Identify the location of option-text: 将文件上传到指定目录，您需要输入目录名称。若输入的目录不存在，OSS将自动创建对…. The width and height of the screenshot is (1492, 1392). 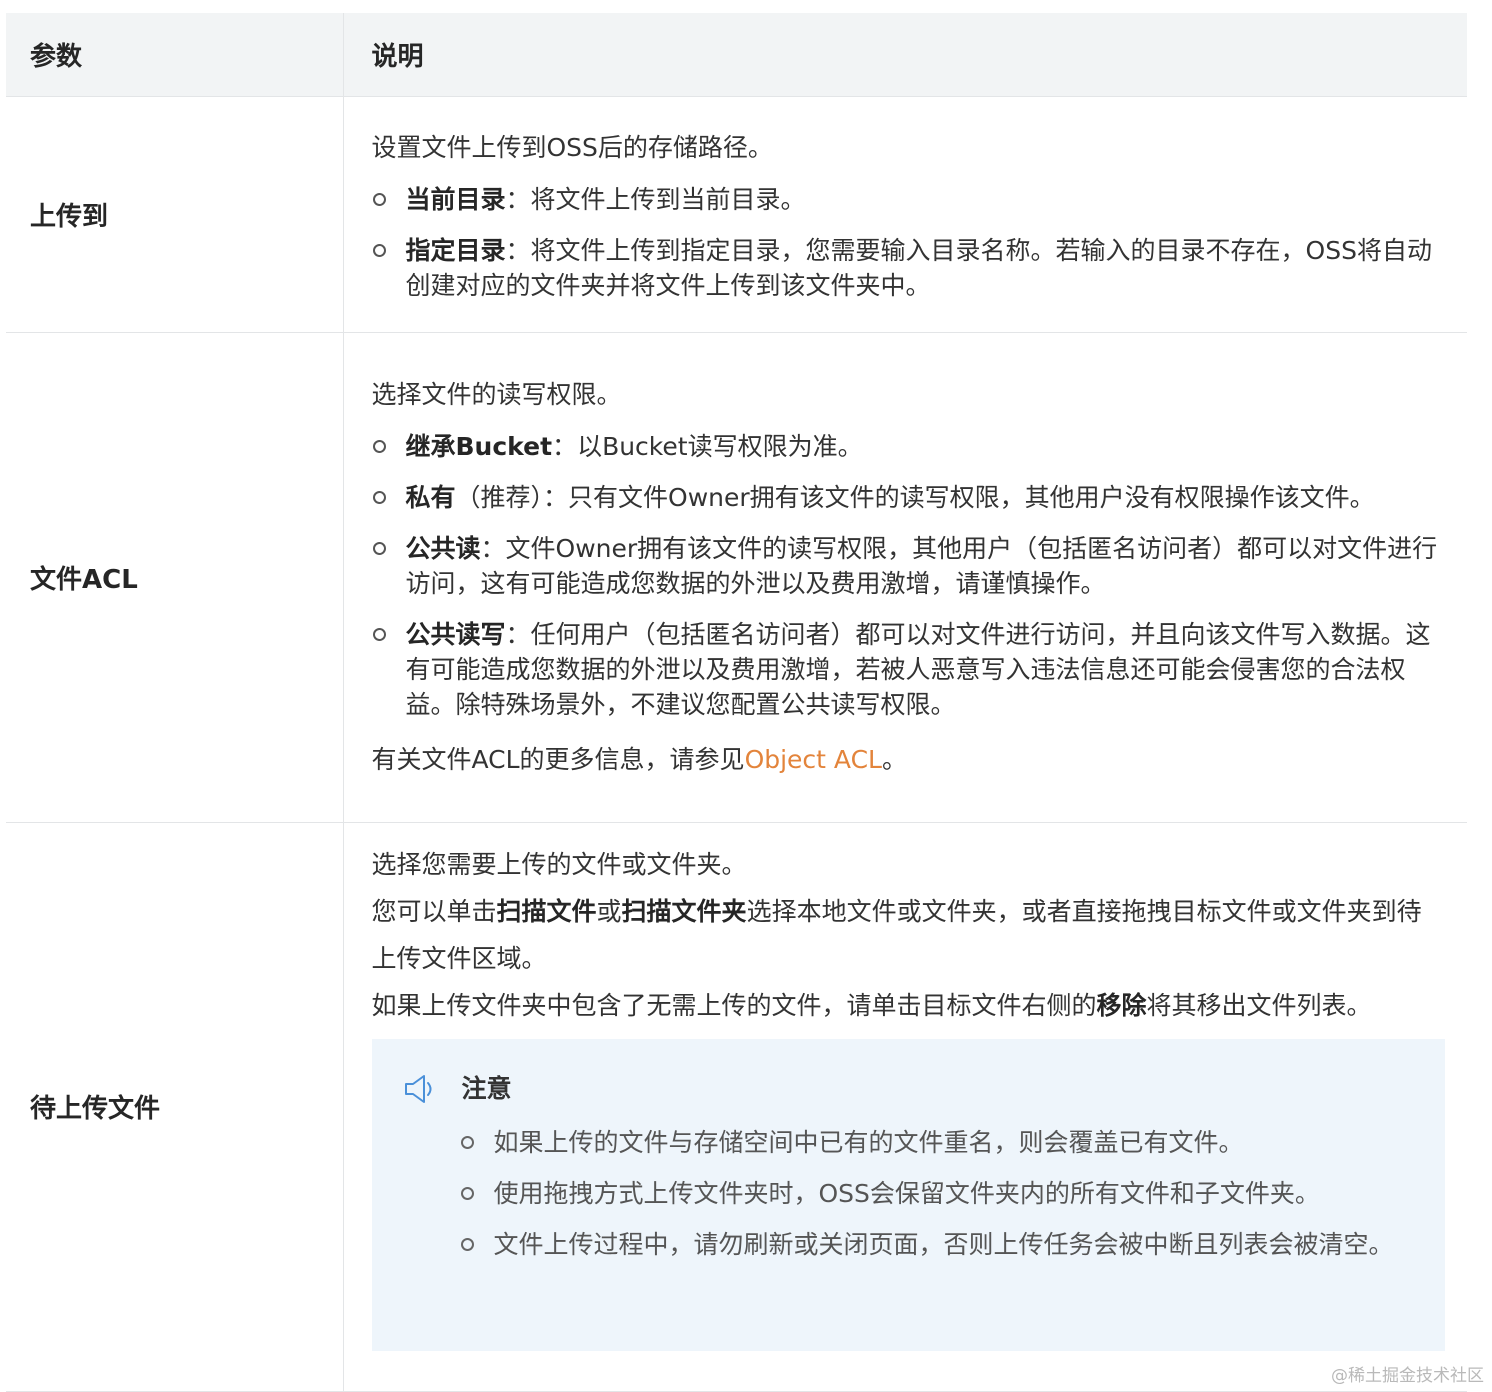
(918, 267).